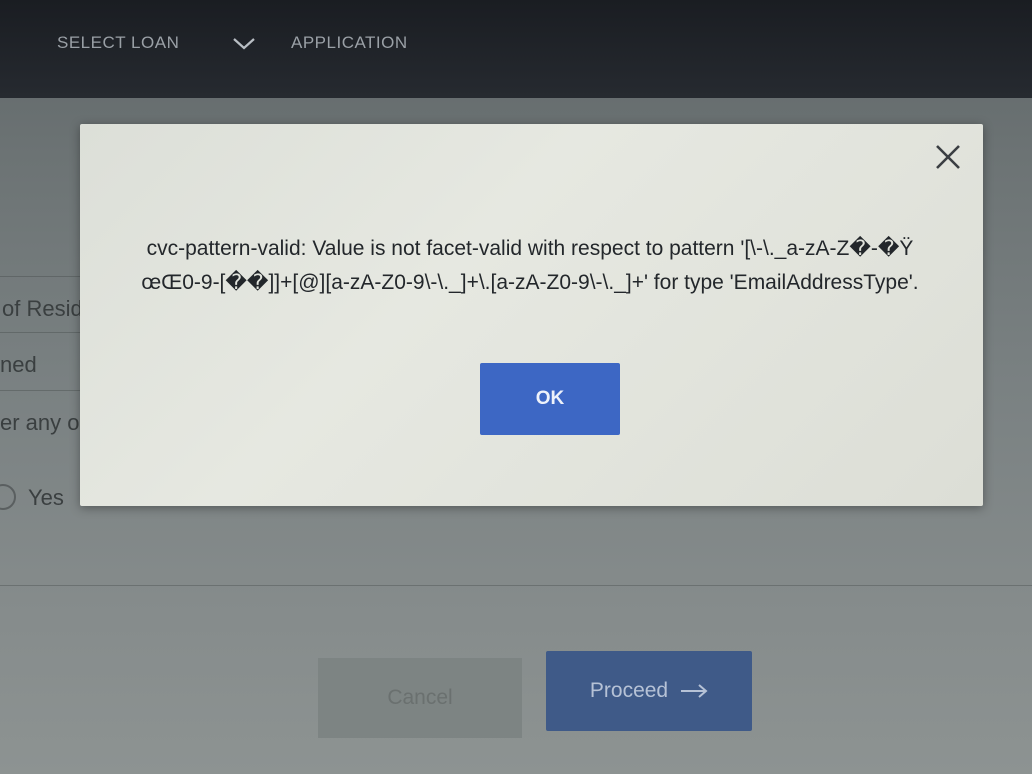  Describe the element at coordinates (18, 364) in the screenshot. I see `owned-label: ned` at that location.